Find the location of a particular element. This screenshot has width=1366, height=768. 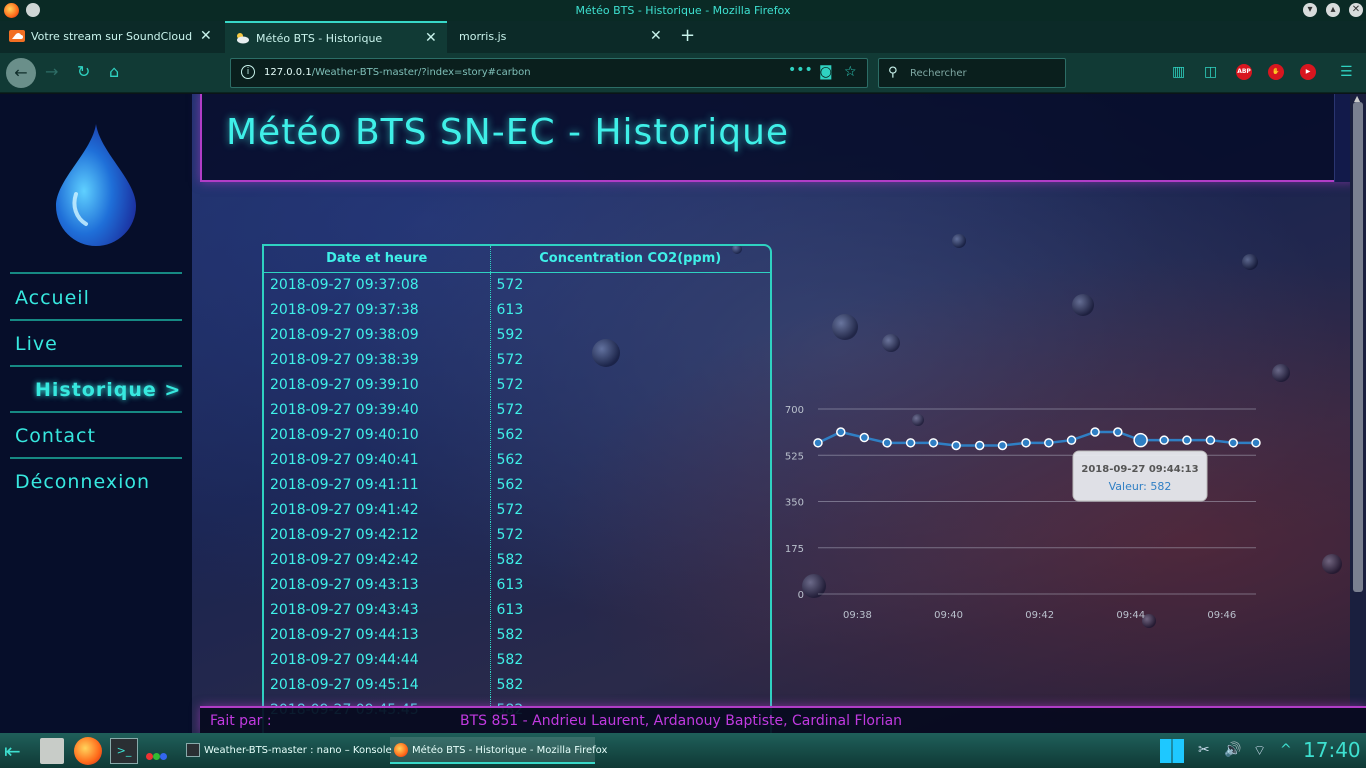

hamburger-menu-icon: ☰ is located at coordinates (1346, 72).